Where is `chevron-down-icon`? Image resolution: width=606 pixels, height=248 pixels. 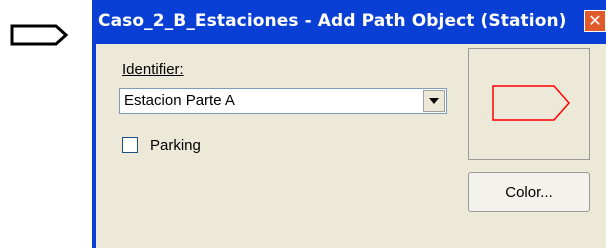
chevron-down-icon is located at coordinates (434, 101).